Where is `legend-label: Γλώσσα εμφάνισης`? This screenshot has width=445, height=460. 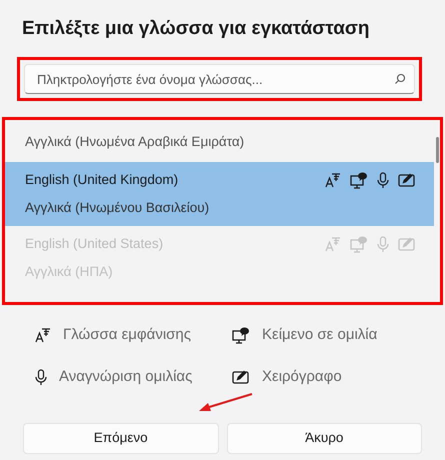 legend-label: Γλώσσα εμφάνισης is located at coordinates (127, 334).